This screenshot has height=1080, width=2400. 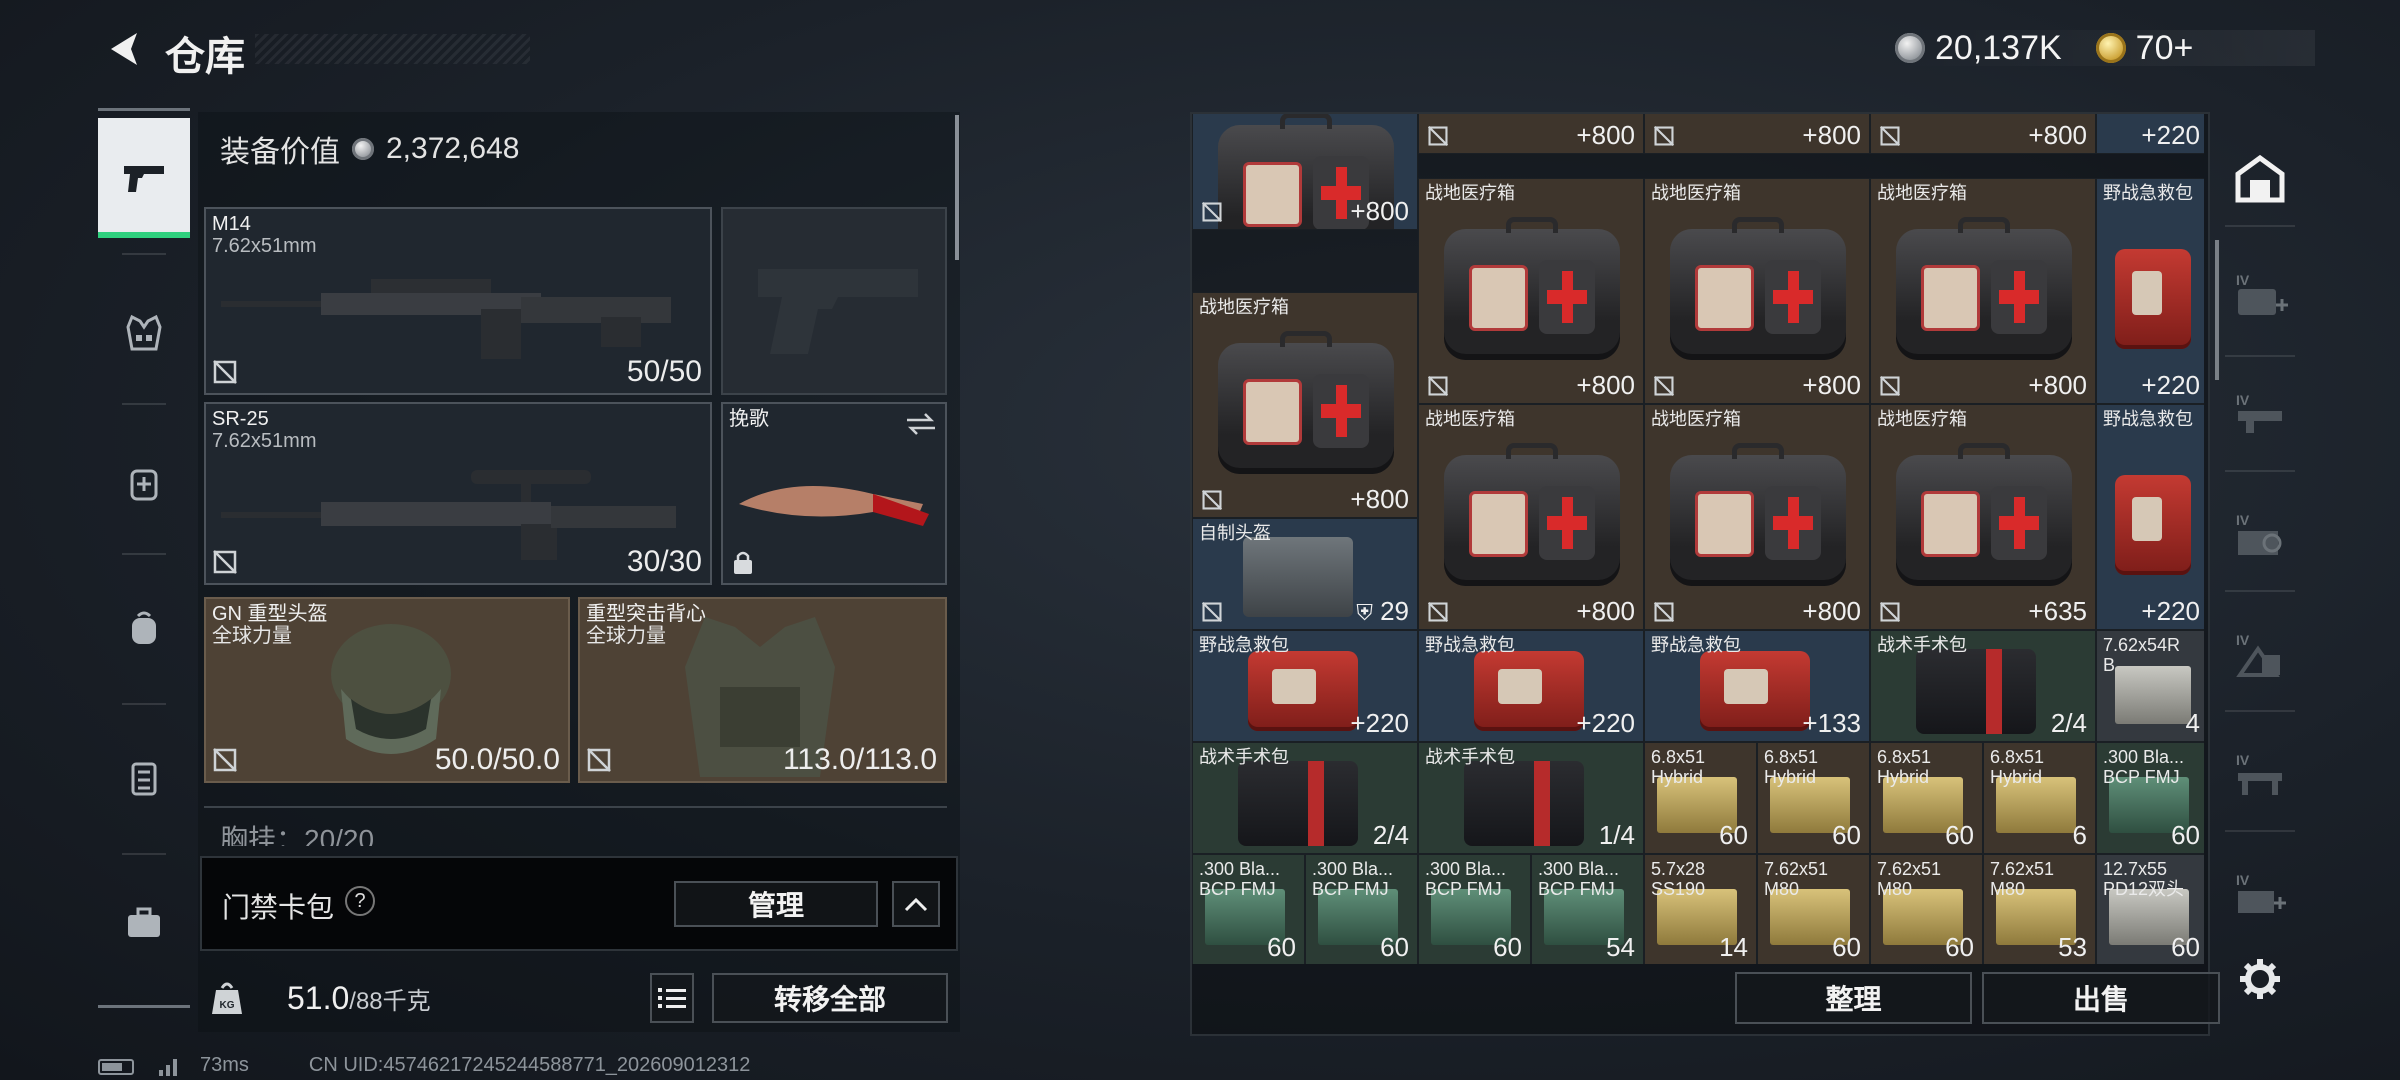 What do you see at coordinates (1244, 757) in the screenshot?
I see `item-name: 战术手术包` at bounding box center [1244, 757].